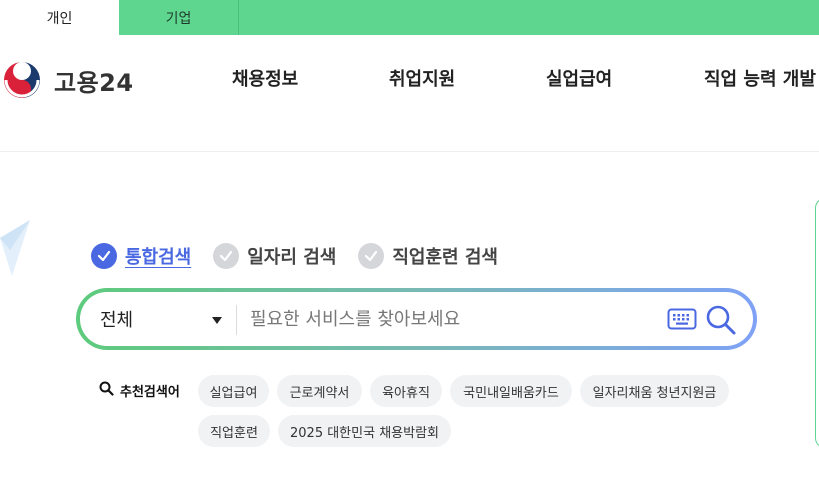  What do you see at coordinates (445, 257) in the screenshot?
I see `option-label: 직업훈련 검색` at bounding box center [445, 257].